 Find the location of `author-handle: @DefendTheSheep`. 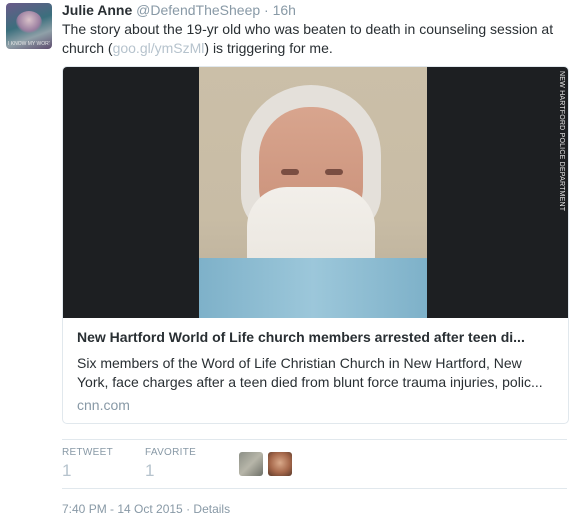

author-handle: @DefendTheSheep is located at coordinates (198, 10).